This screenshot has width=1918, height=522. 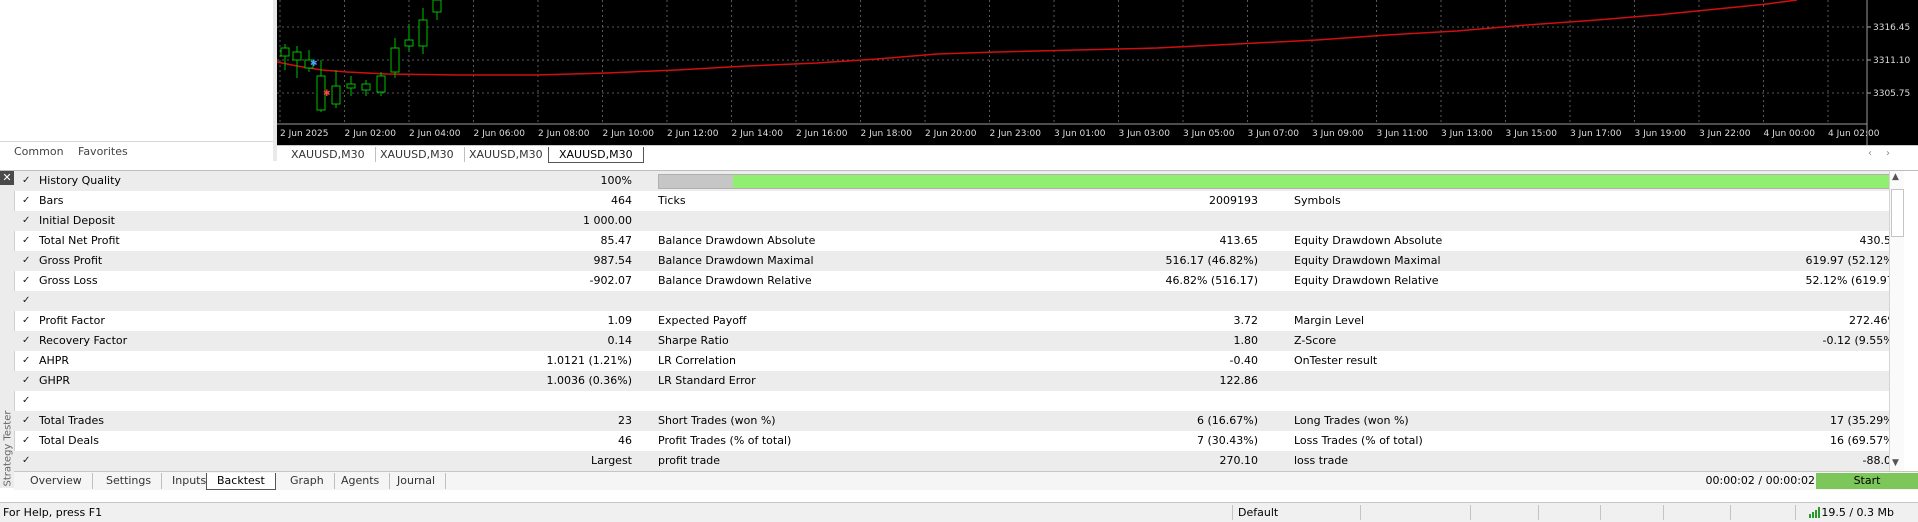 I want to click on moving-average-line, so click(x=1037, y=38).